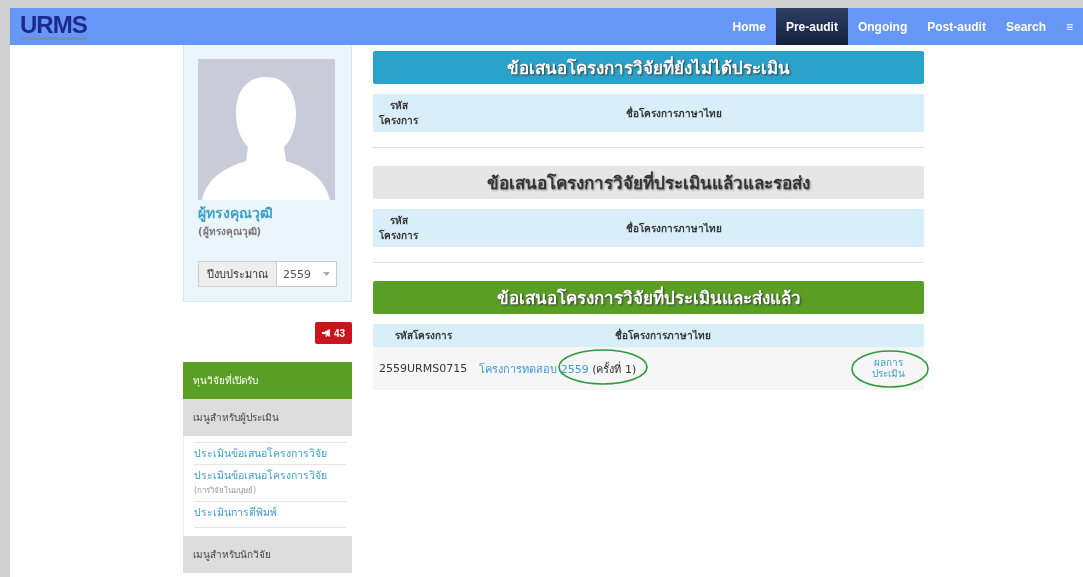 Image resolution: width=1083 pixels, height=577 pixels. I want to click on nav-tab: Home, so click(749, 26).